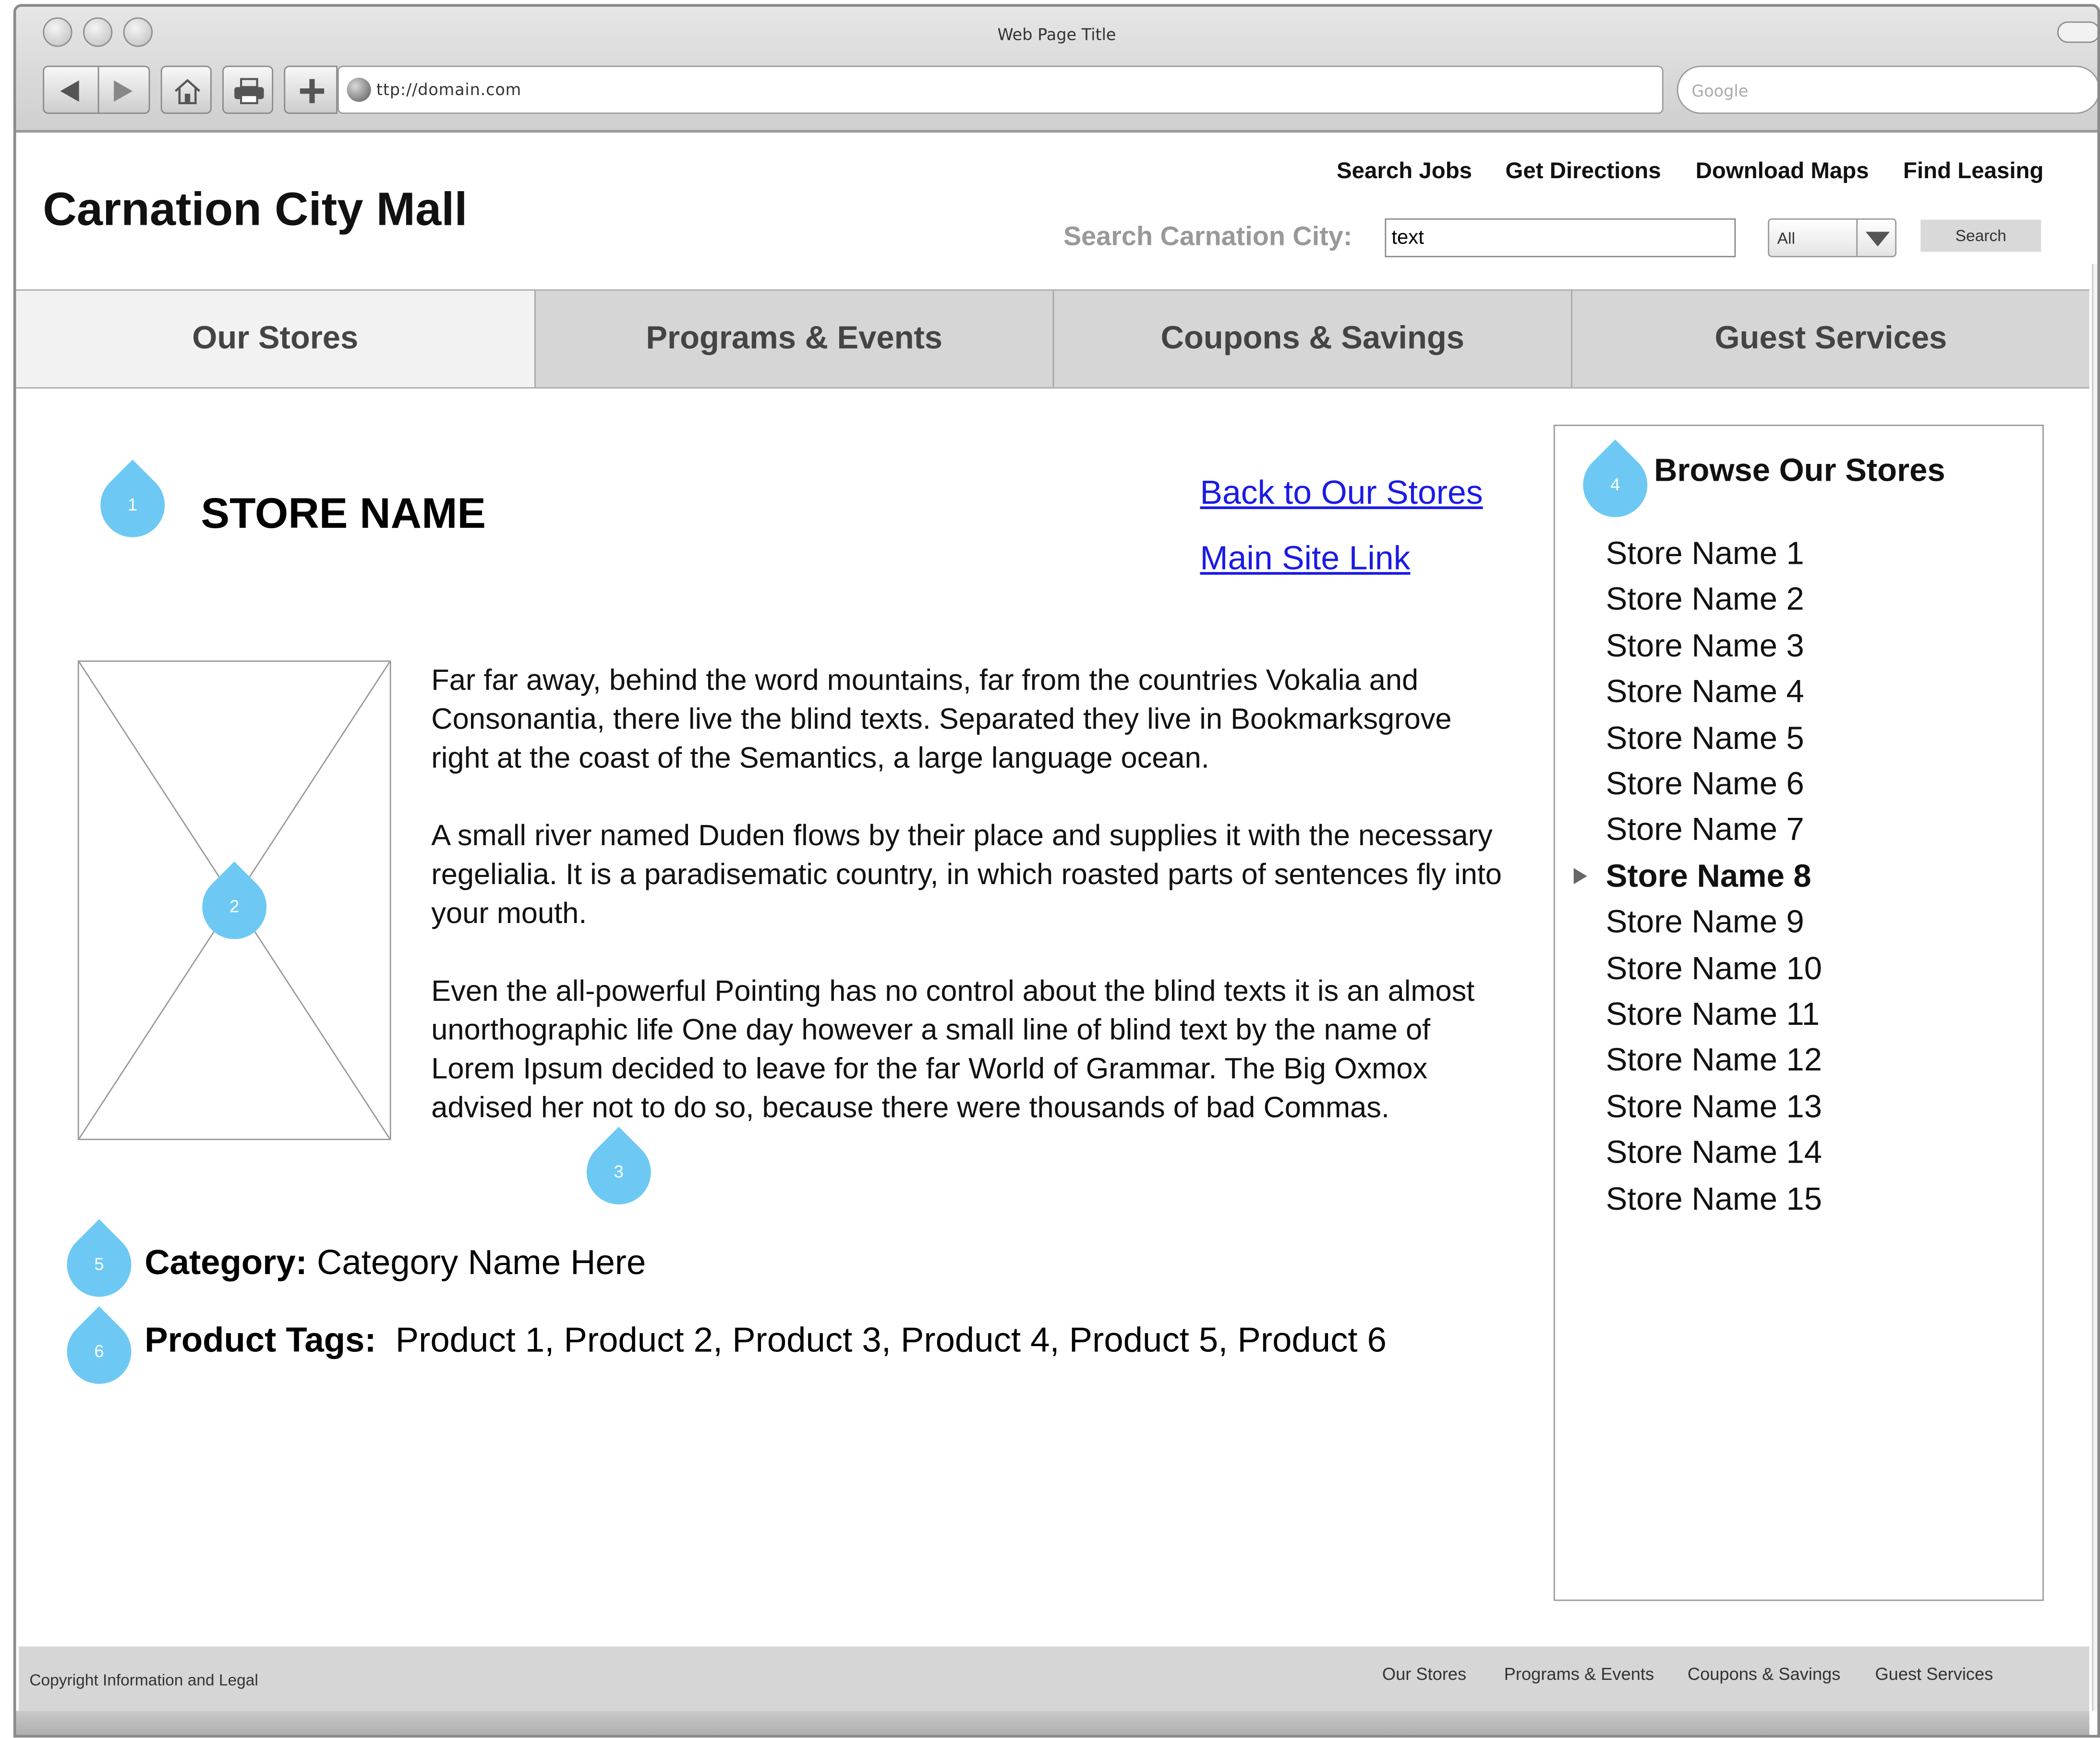 This screenshot has width=2100, height=1738. Describe the element at coordinates (1705, 923) in the screenshot. I see `sidebar-store-link: Store Name 9` at that location.